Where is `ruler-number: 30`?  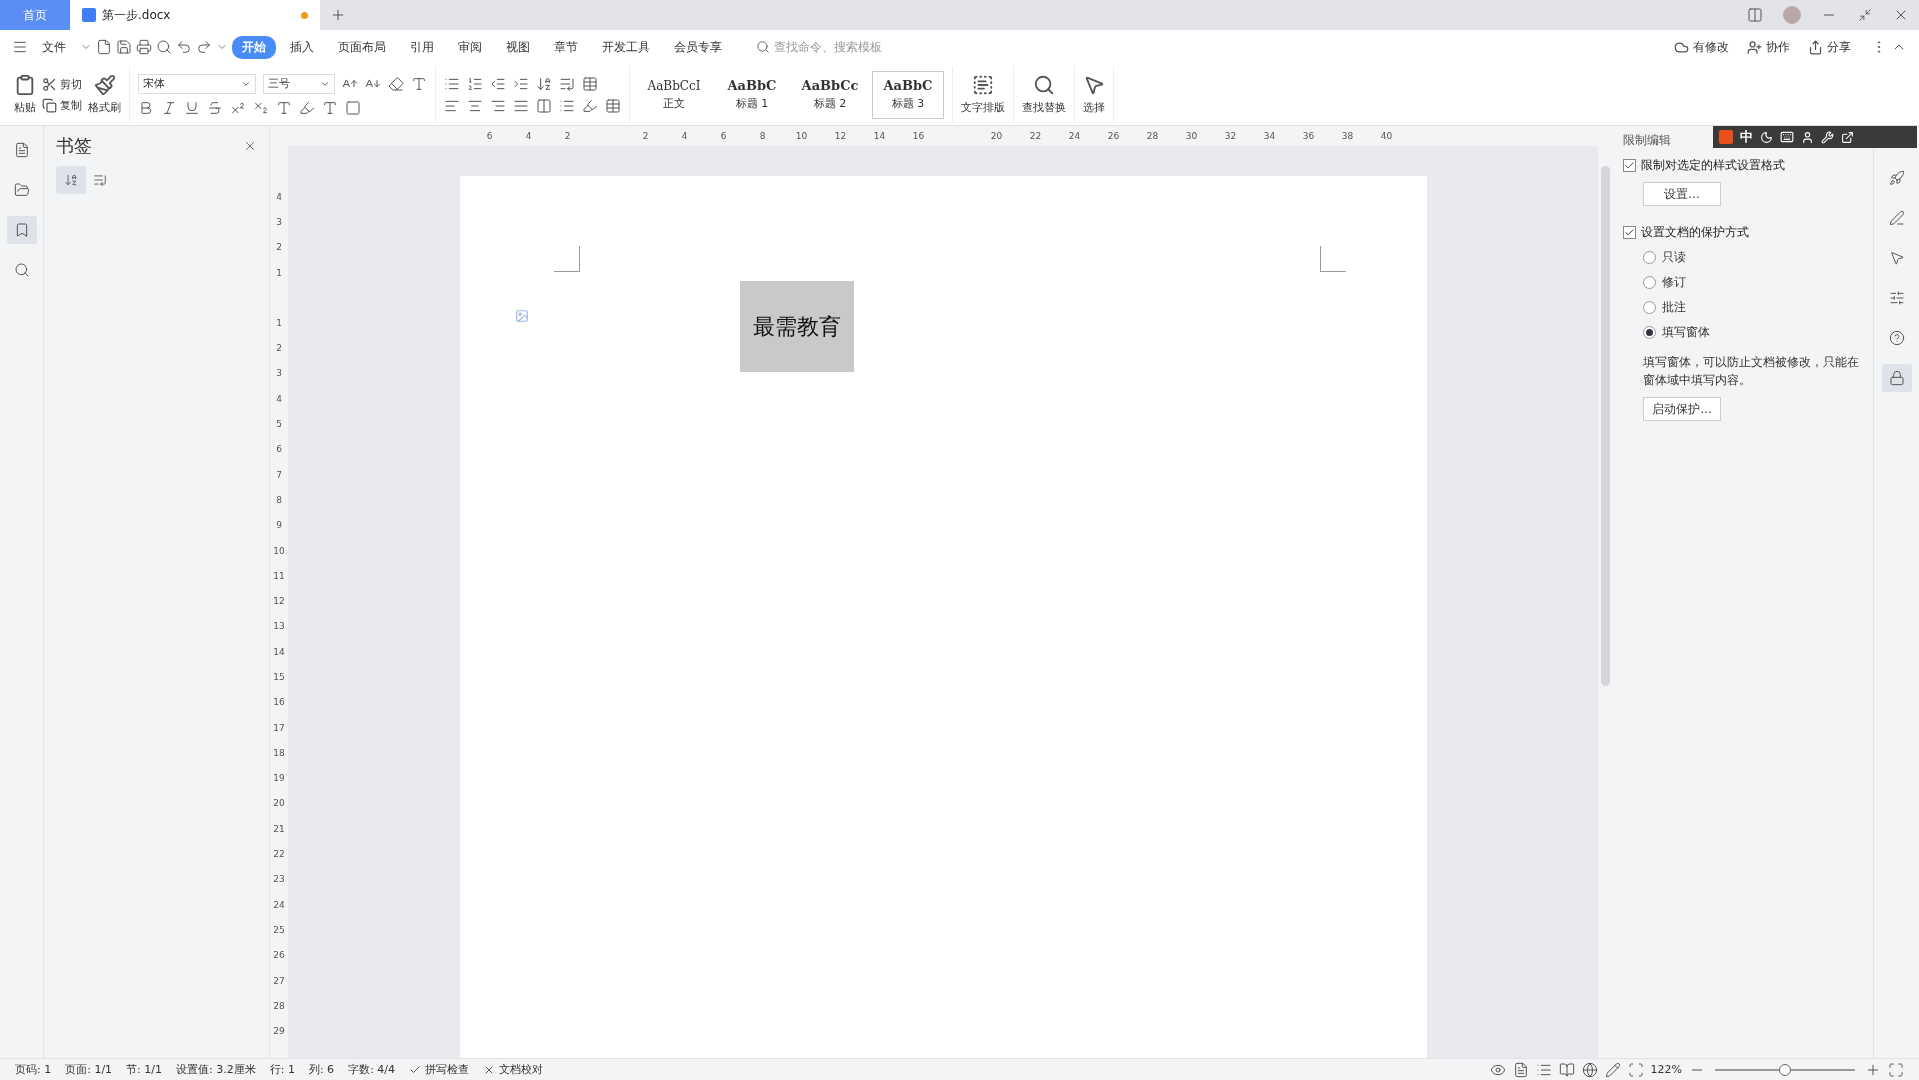
ruler-number: 30 is located at coordinates (1191, 136).